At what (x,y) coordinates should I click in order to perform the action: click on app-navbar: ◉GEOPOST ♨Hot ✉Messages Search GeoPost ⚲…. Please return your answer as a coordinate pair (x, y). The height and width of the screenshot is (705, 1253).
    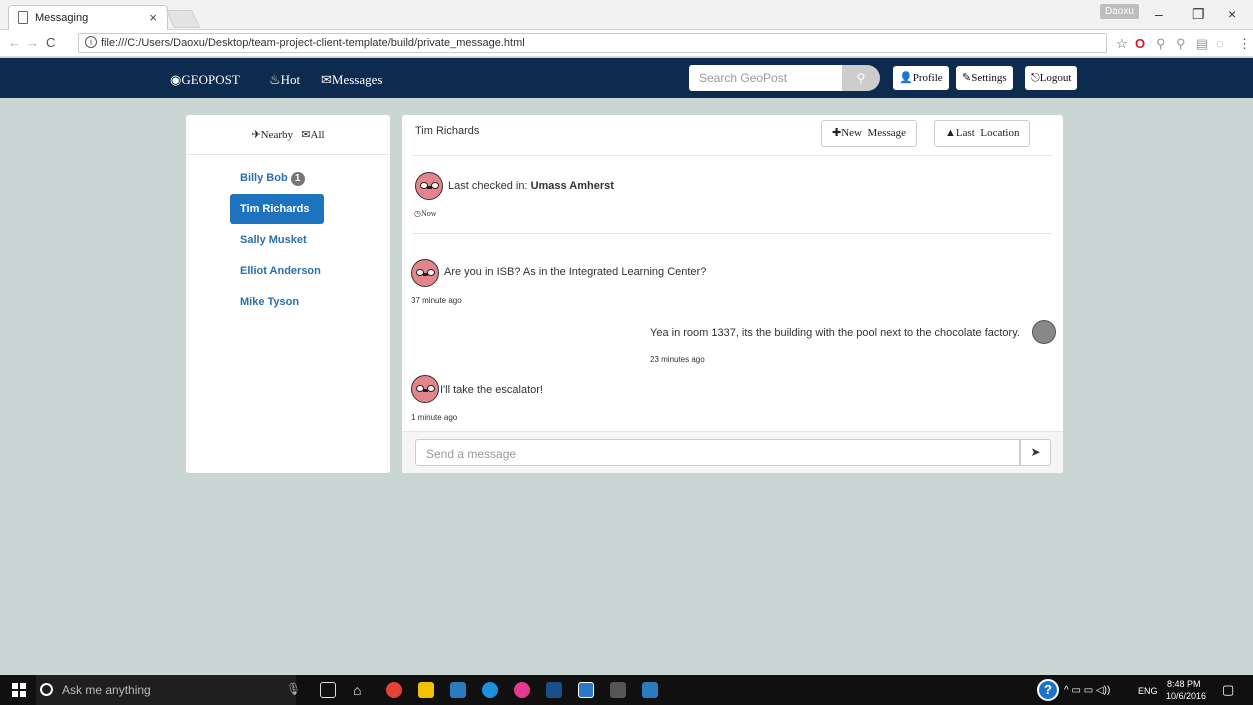
    Looking at the image, I should click on (626, 78).